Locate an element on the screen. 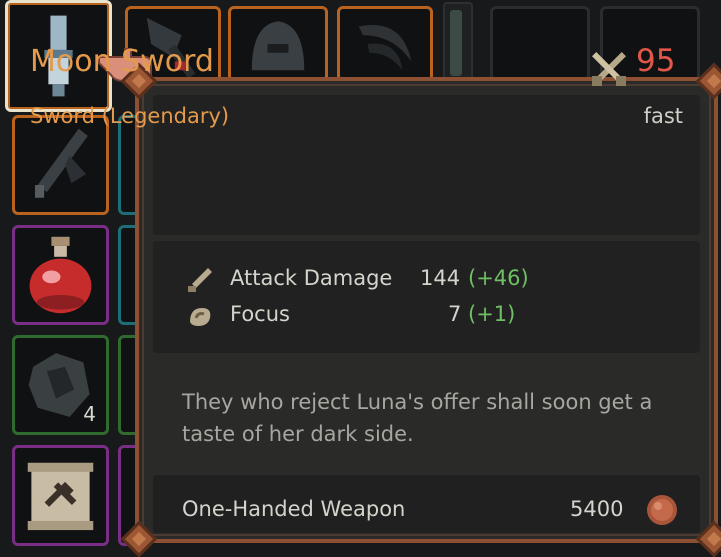 This screenshot has height=557, width=721. slot-potion is located at coordinates (60, 275).